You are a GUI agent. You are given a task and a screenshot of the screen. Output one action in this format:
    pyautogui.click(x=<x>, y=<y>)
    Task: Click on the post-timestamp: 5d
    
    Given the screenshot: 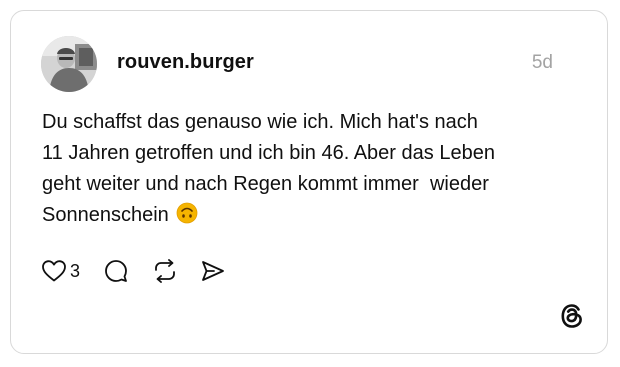 What is the action you would take?
    pyautogui.click(x=542, y=62)
    